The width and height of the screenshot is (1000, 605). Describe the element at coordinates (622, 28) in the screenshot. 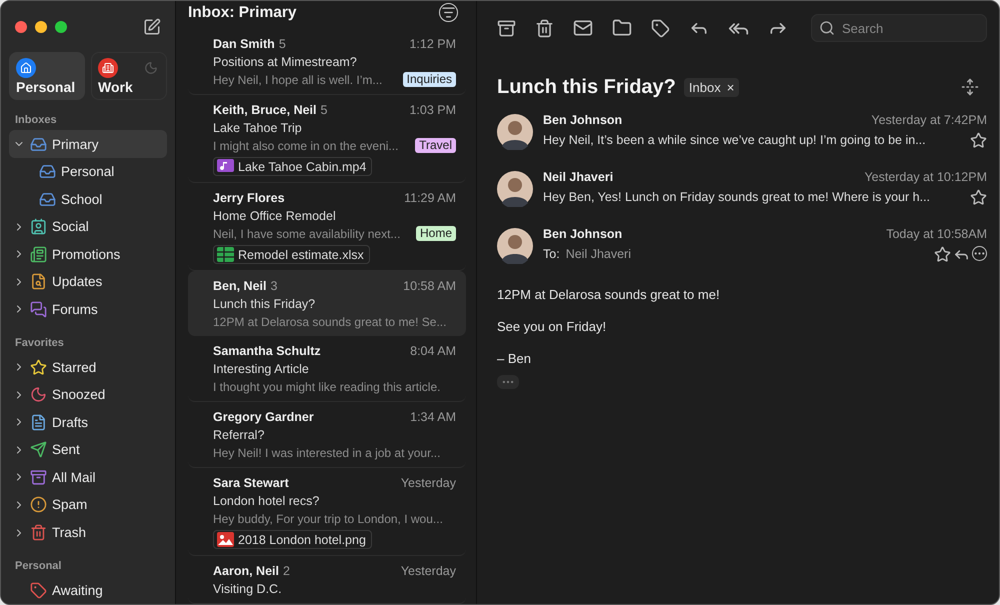

I see `folder-icon` at that location.